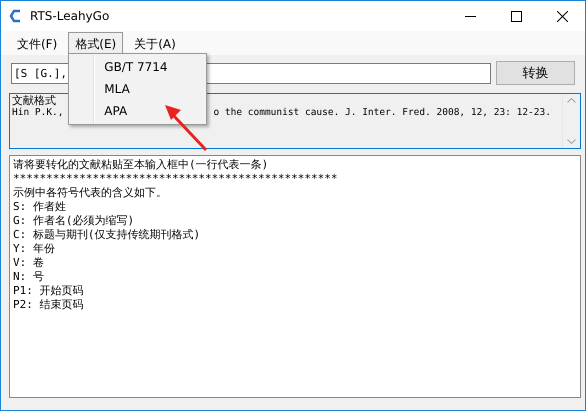 The height and width of the screenshot is (411, 586). Describe the element at coordinates (70, 16) in the screenshot. I see `window-title: RTS-LeahyGo` at that location.